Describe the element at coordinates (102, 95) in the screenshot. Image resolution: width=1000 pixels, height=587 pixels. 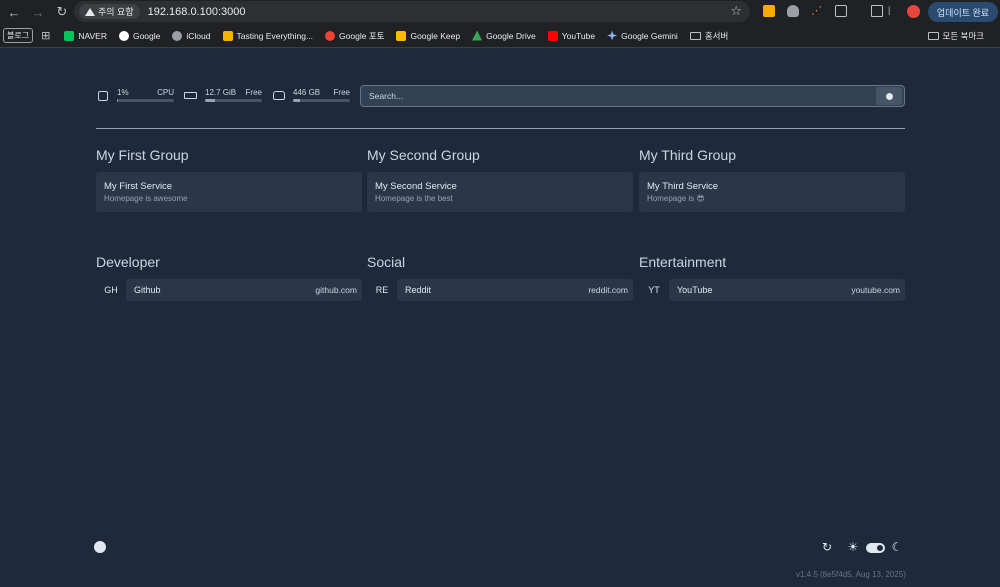
I see `cpu-icon` at that location.